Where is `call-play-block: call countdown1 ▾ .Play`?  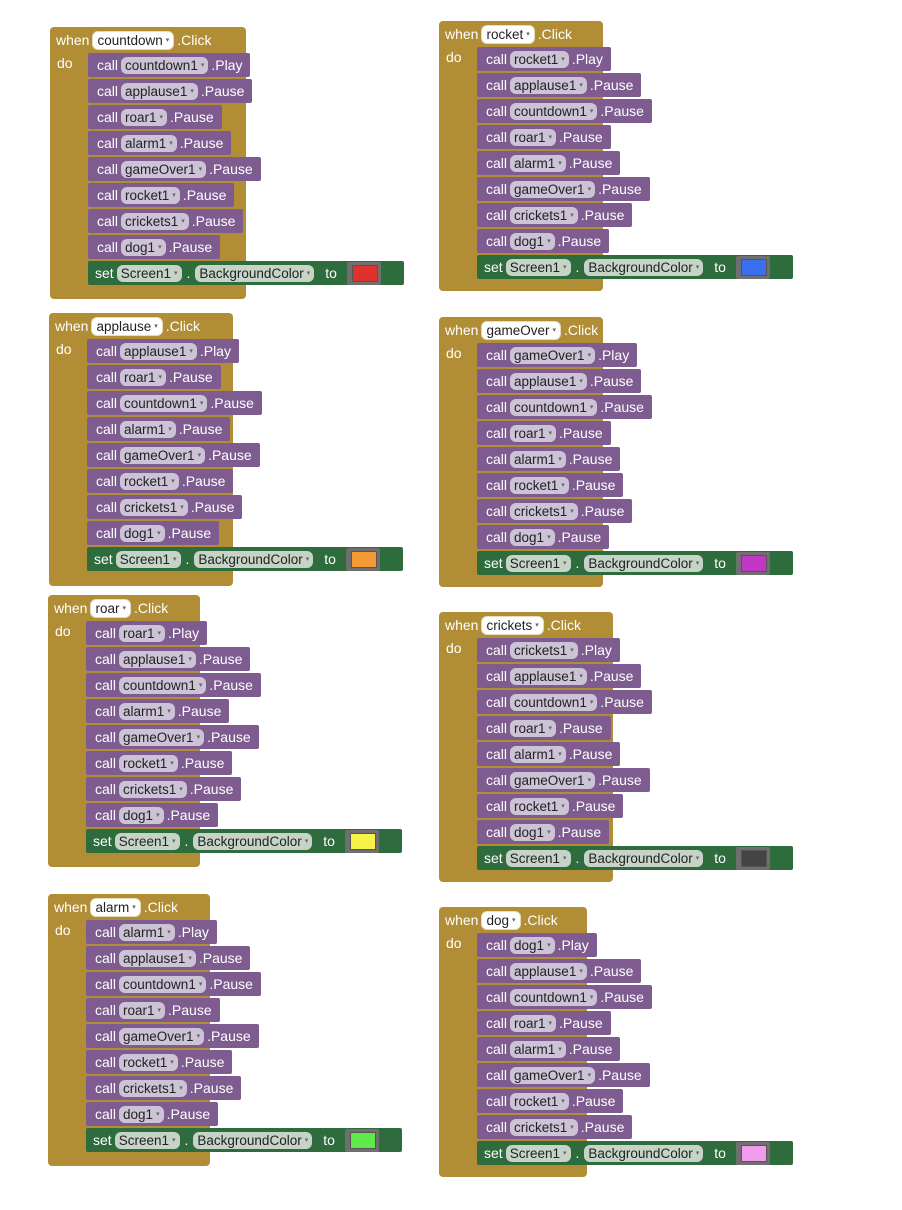 call-play-block: call countdown1 ▾ .Play is located at coordinates (169, 65).